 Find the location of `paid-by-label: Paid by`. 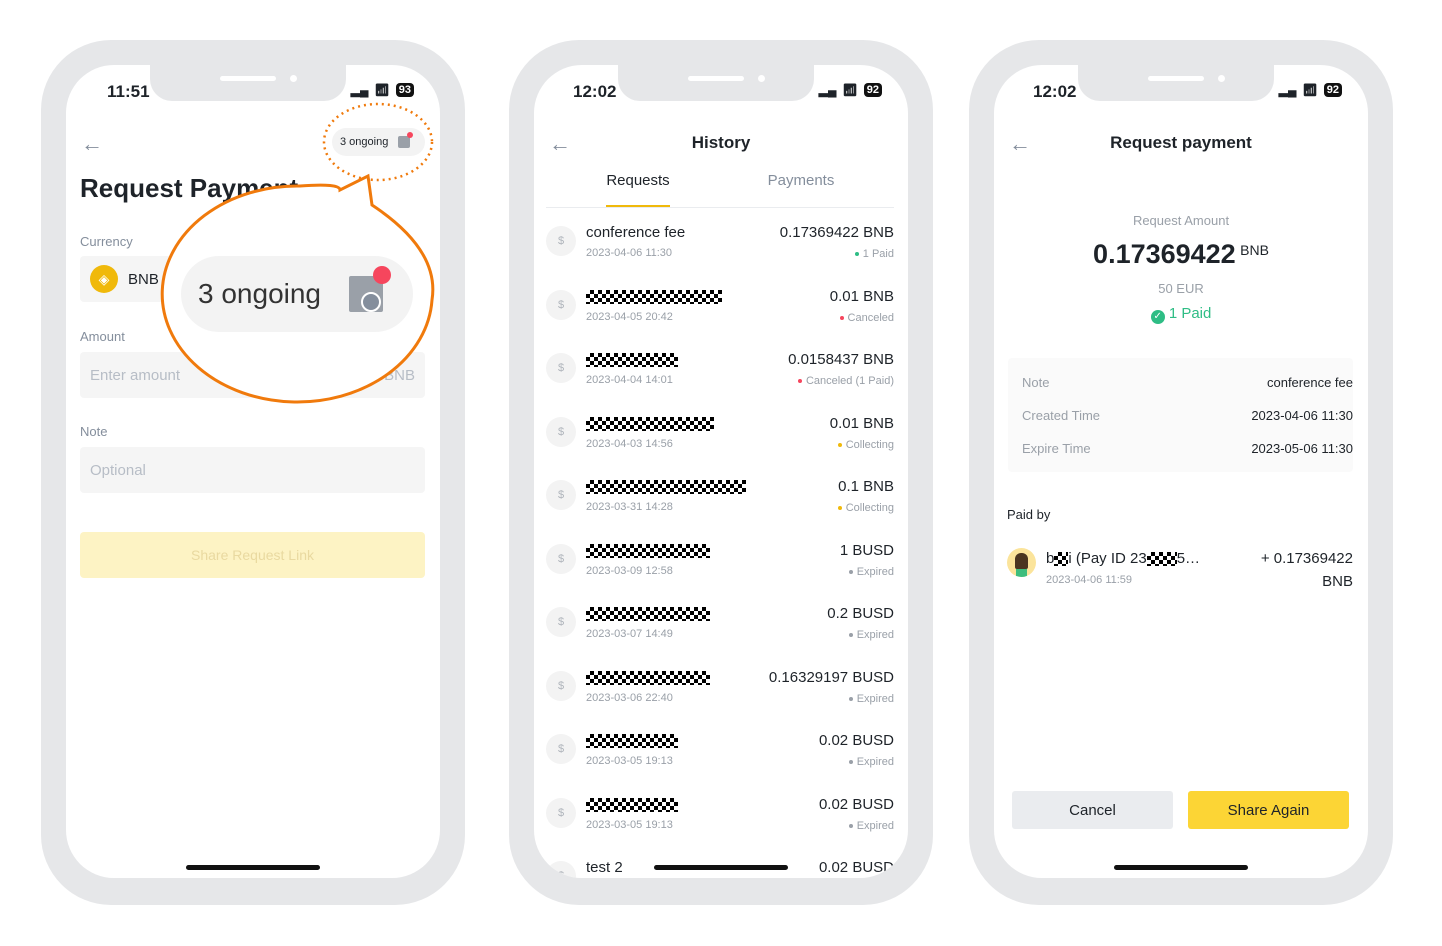

paid-by-label: Paid by is located at coordinates (1029, 514).